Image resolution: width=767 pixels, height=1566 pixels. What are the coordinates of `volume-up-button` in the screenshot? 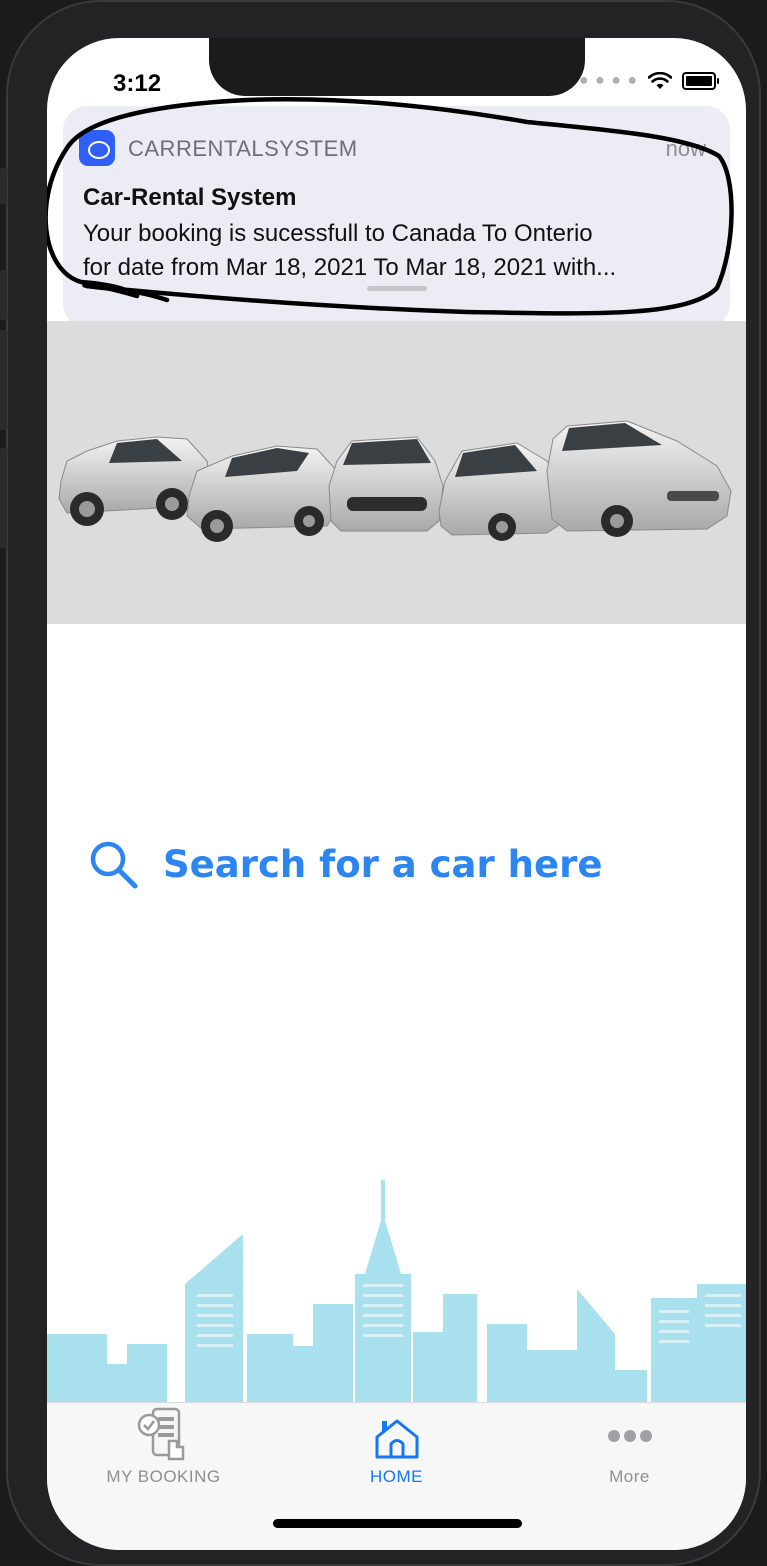 It's located at (3, 295).